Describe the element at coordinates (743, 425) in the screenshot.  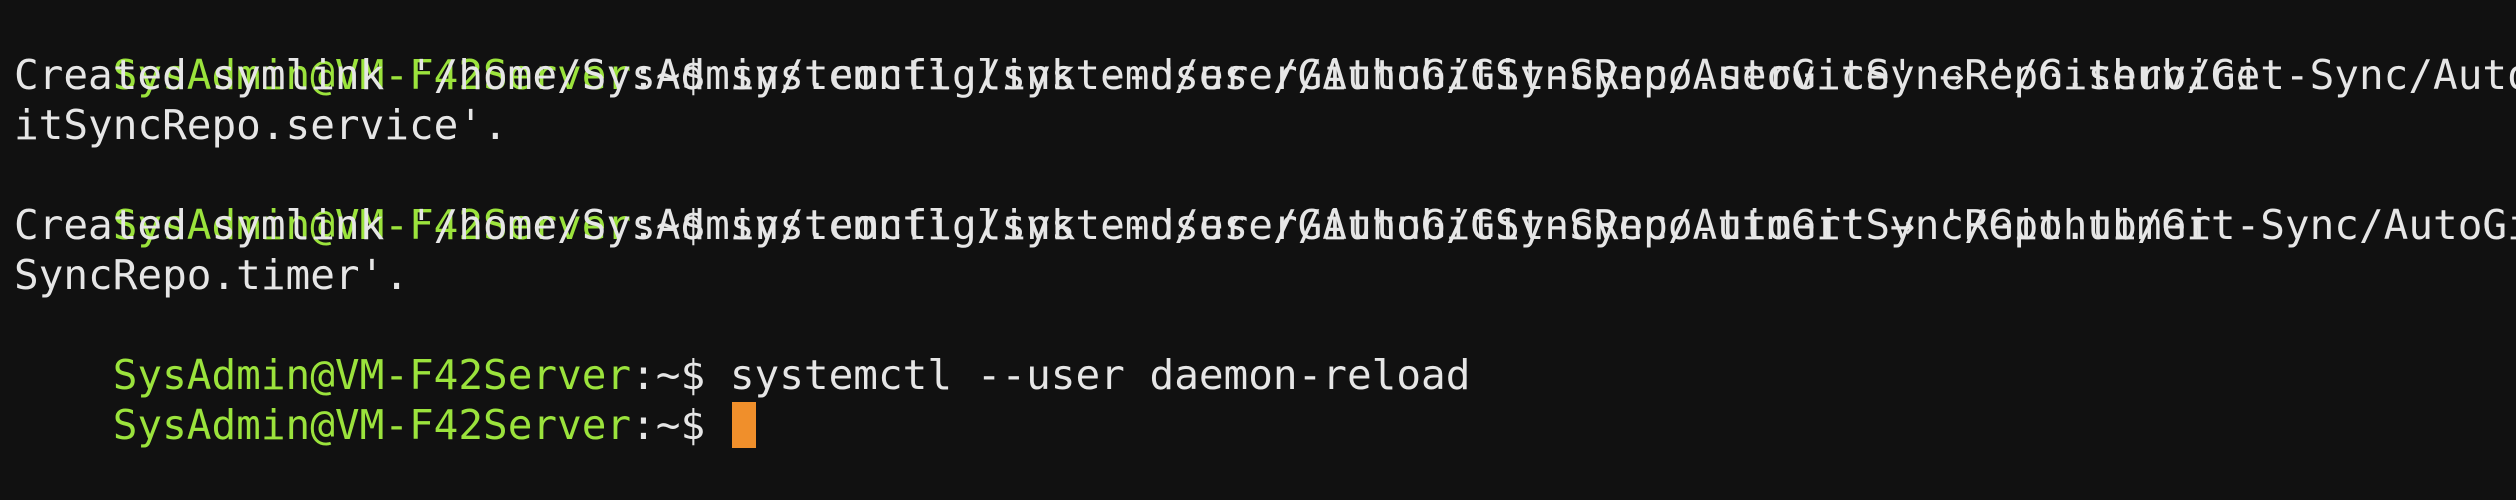
I see `cursor` at that location.